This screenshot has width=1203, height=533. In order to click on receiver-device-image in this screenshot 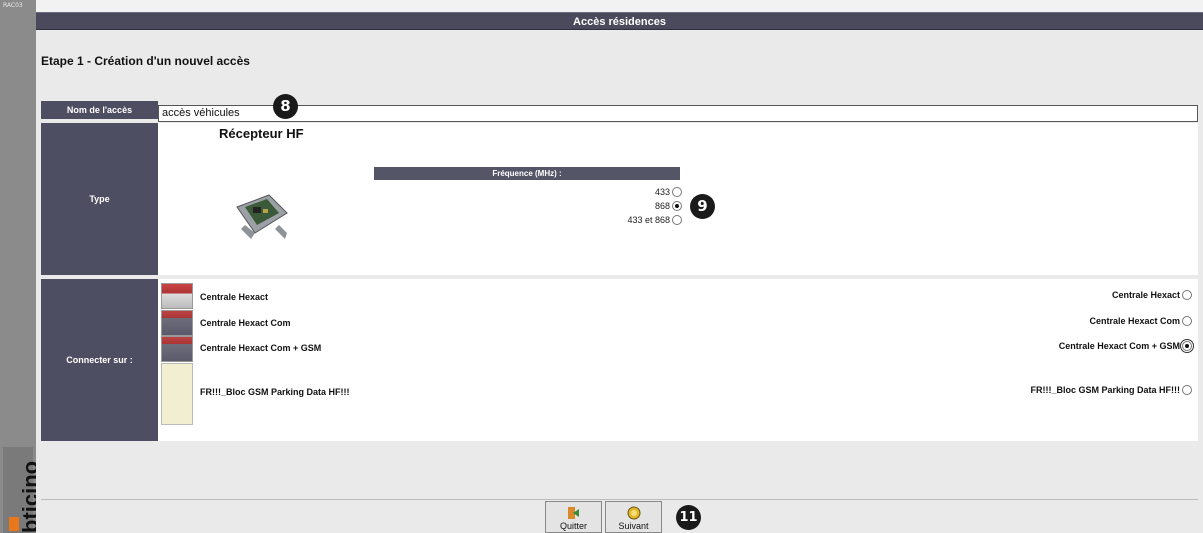, I will do `click(262, 216)`.